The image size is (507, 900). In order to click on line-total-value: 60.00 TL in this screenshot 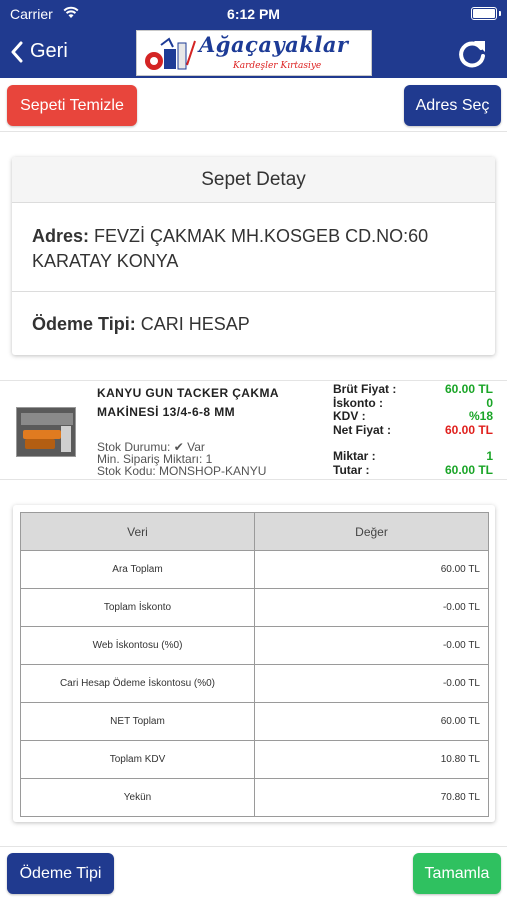, I will do `click(468, 469)`.